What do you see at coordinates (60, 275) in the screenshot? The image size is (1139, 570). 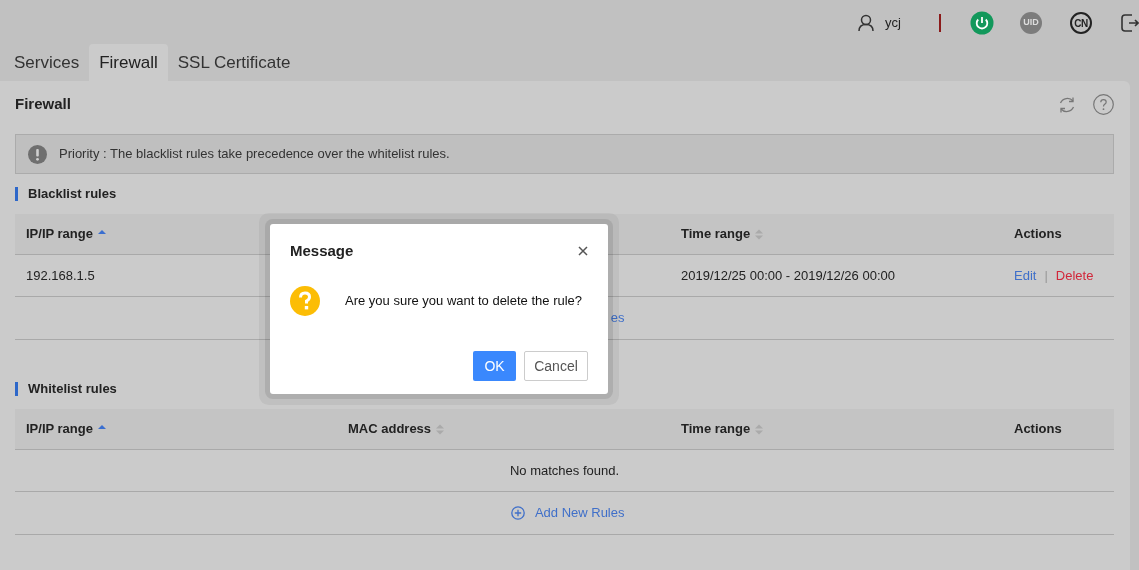 I see `table-cell: 192.168.1.5` at bounding box center [60, 275].